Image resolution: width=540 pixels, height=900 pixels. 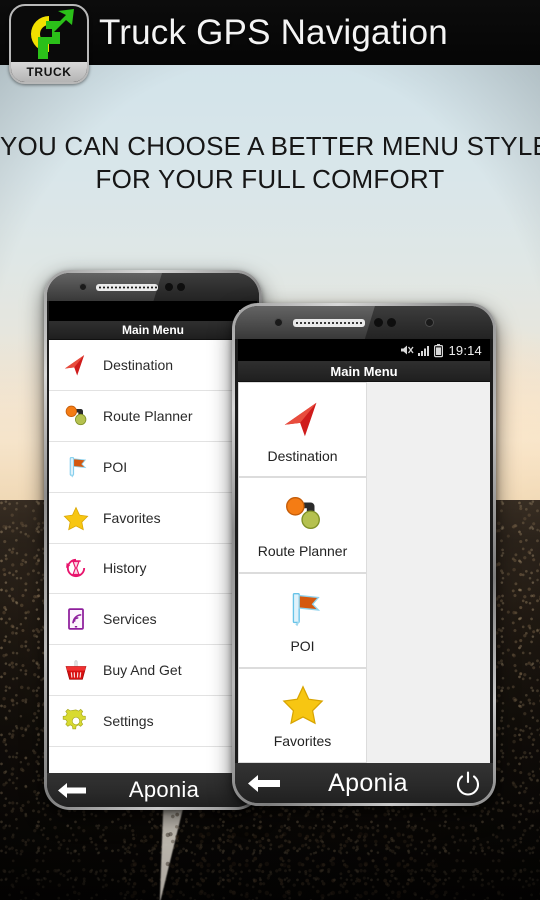 I want to click on phone-right-footer: Aponia, so click(x=364, y=783).